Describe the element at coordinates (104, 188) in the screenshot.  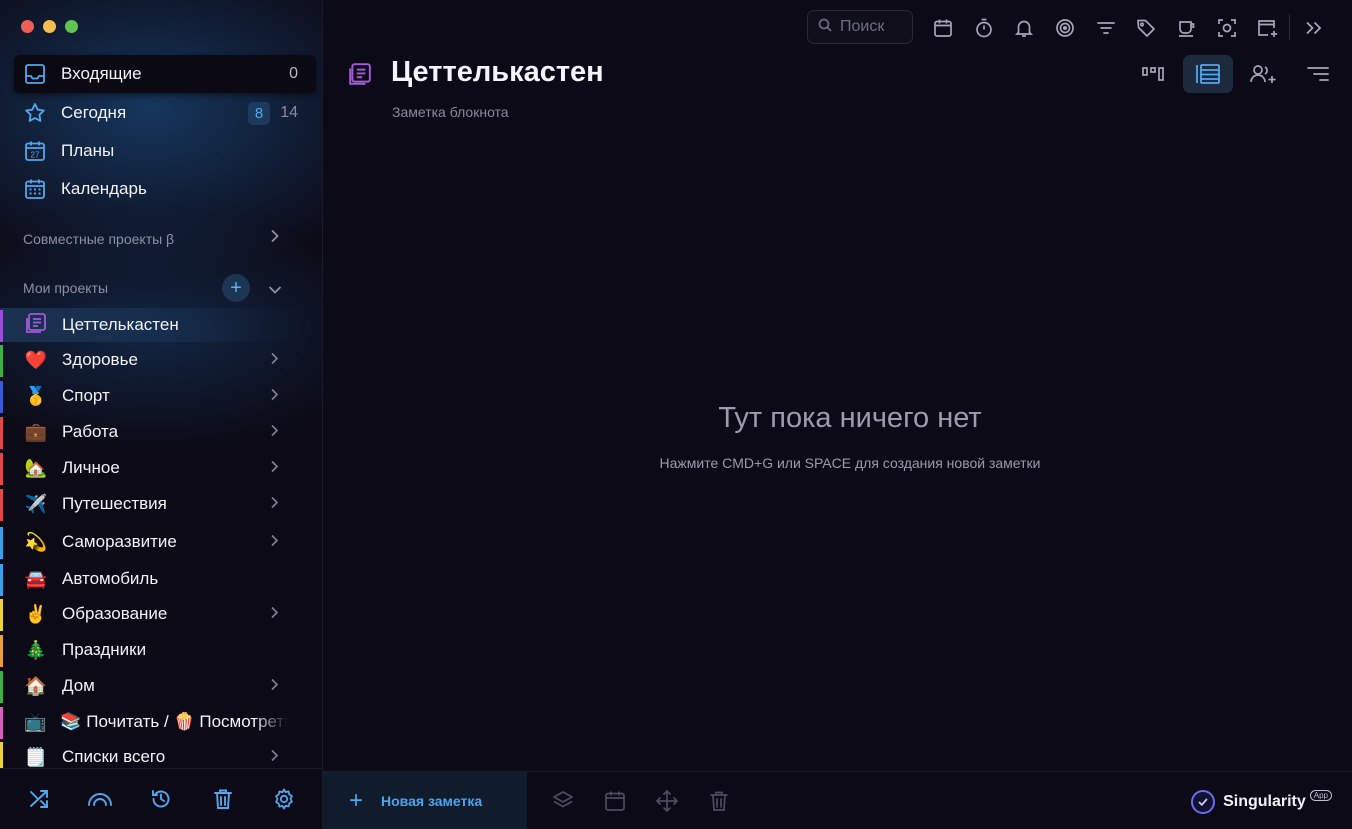
I see `nav-label: Календарь` at that location.